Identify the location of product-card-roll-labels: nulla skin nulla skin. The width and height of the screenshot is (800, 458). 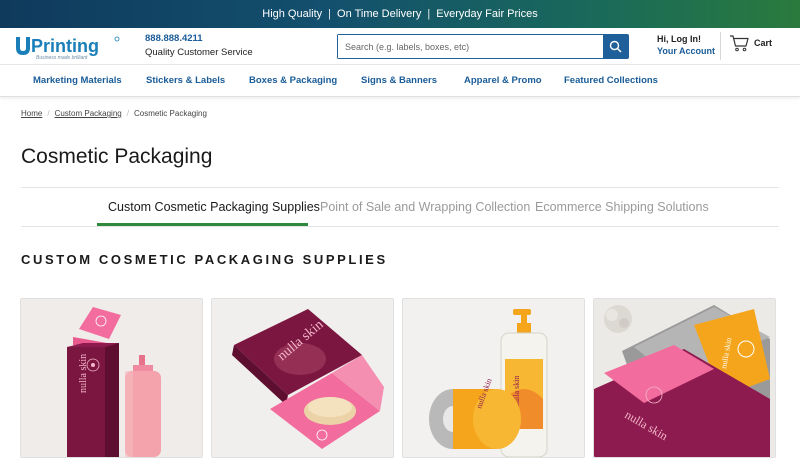
(493, 378).